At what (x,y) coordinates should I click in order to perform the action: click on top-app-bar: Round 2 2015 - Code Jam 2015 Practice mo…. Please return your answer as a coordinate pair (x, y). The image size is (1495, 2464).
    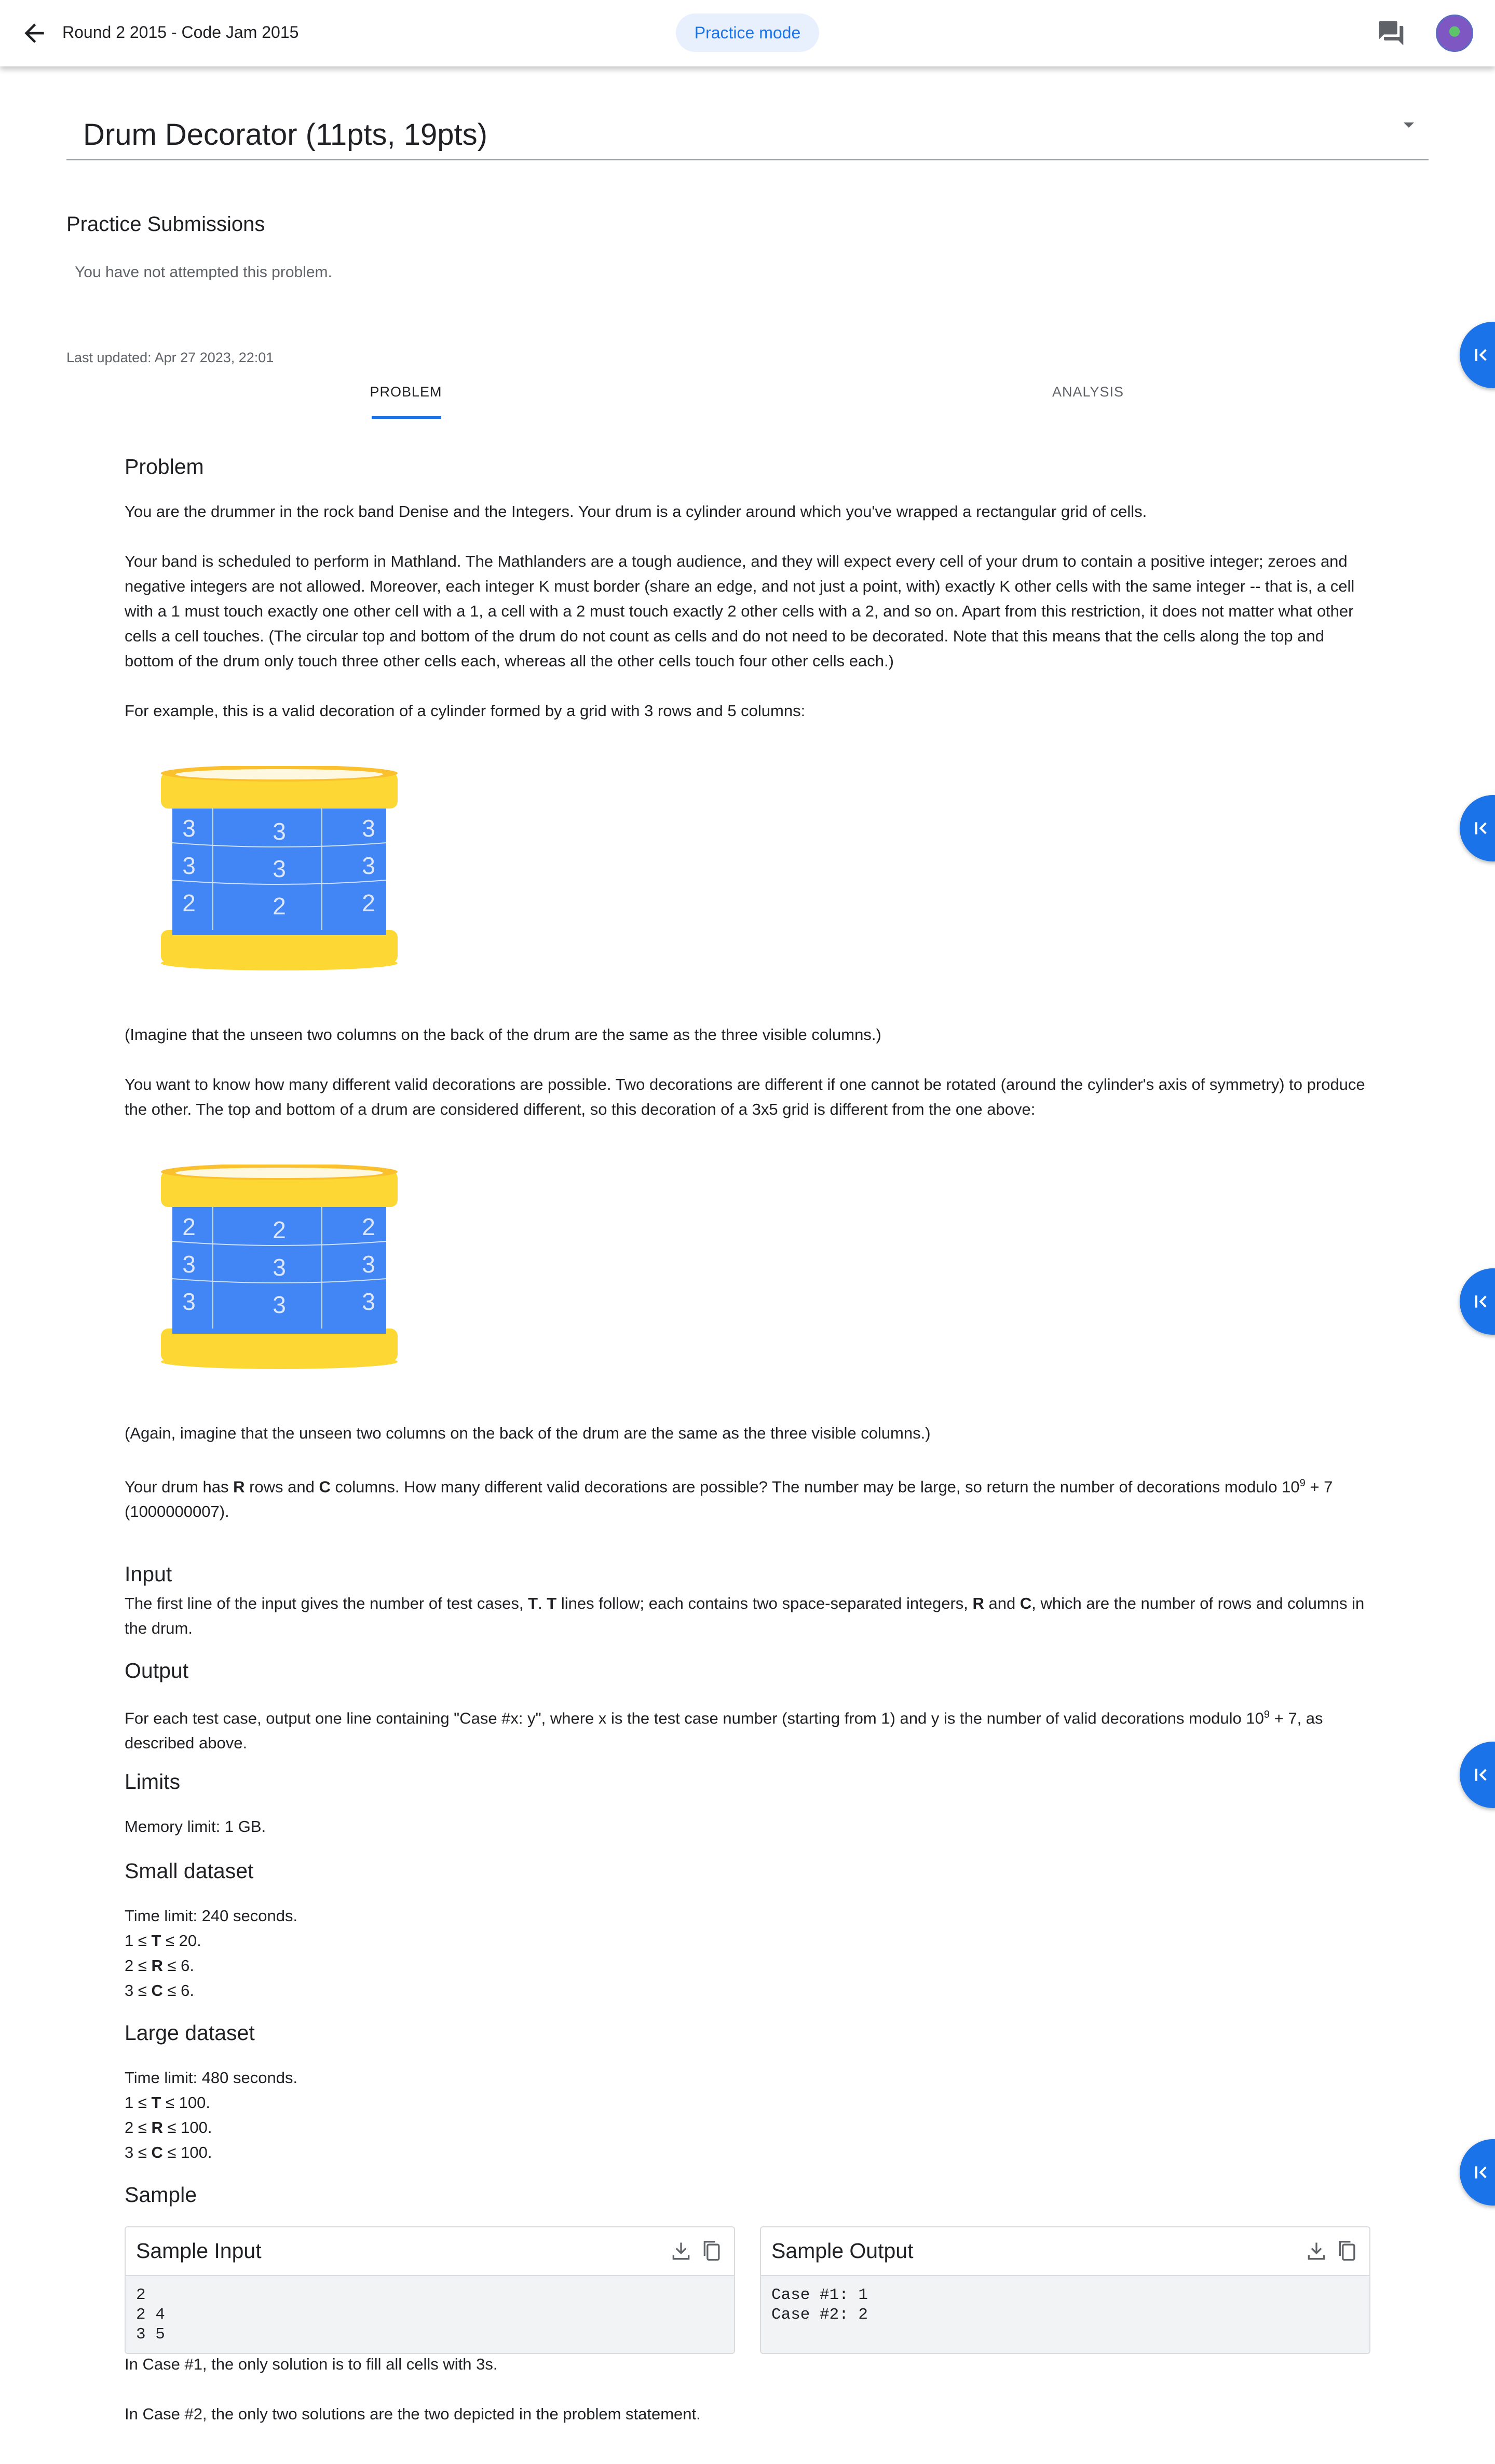
    Looking at the image, I should click on (747, 33).